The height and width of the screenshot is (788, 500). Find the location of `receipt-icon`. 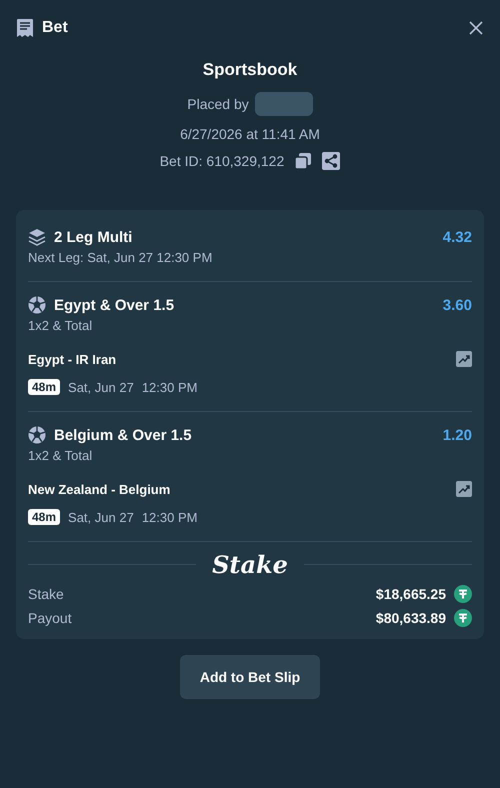

receipt-icon is located at coordinates (25, 28).